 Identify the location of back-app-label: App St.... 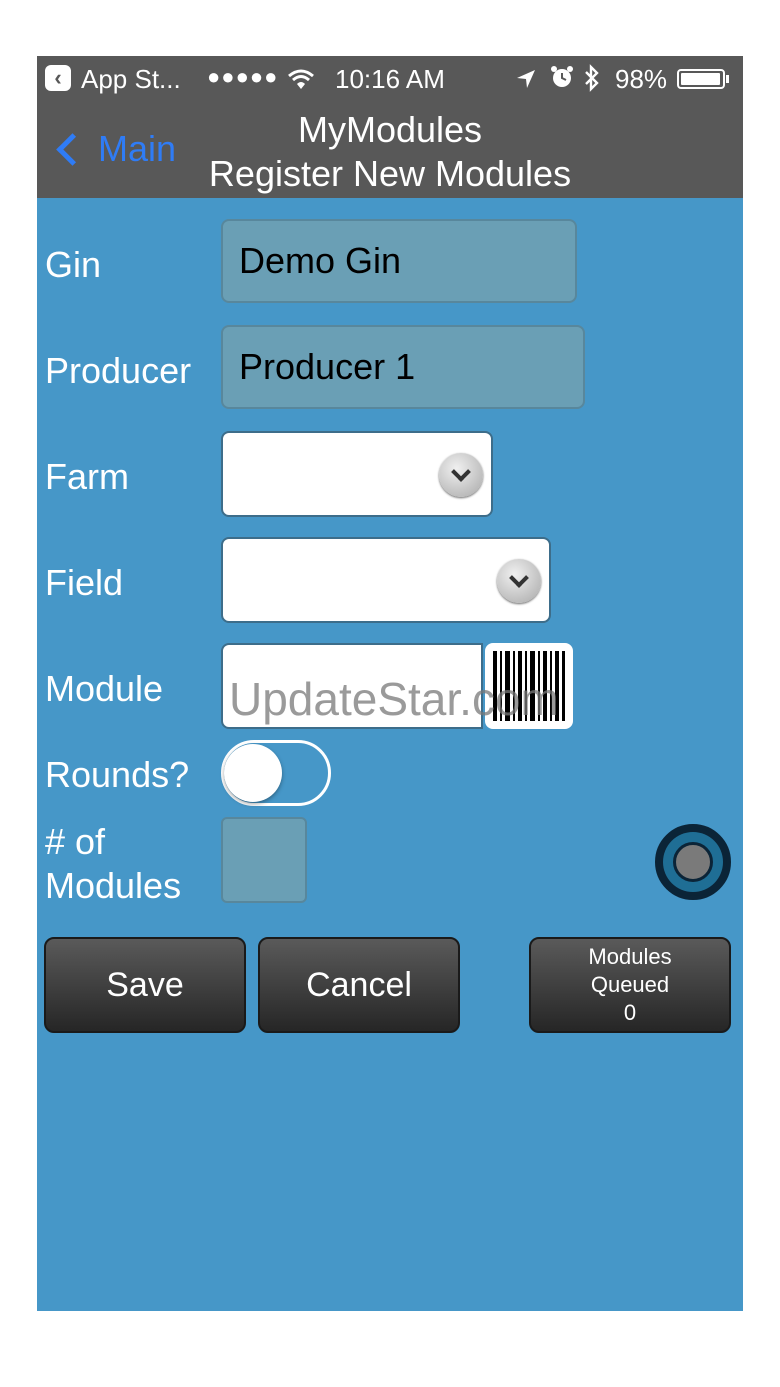
(131, 79).